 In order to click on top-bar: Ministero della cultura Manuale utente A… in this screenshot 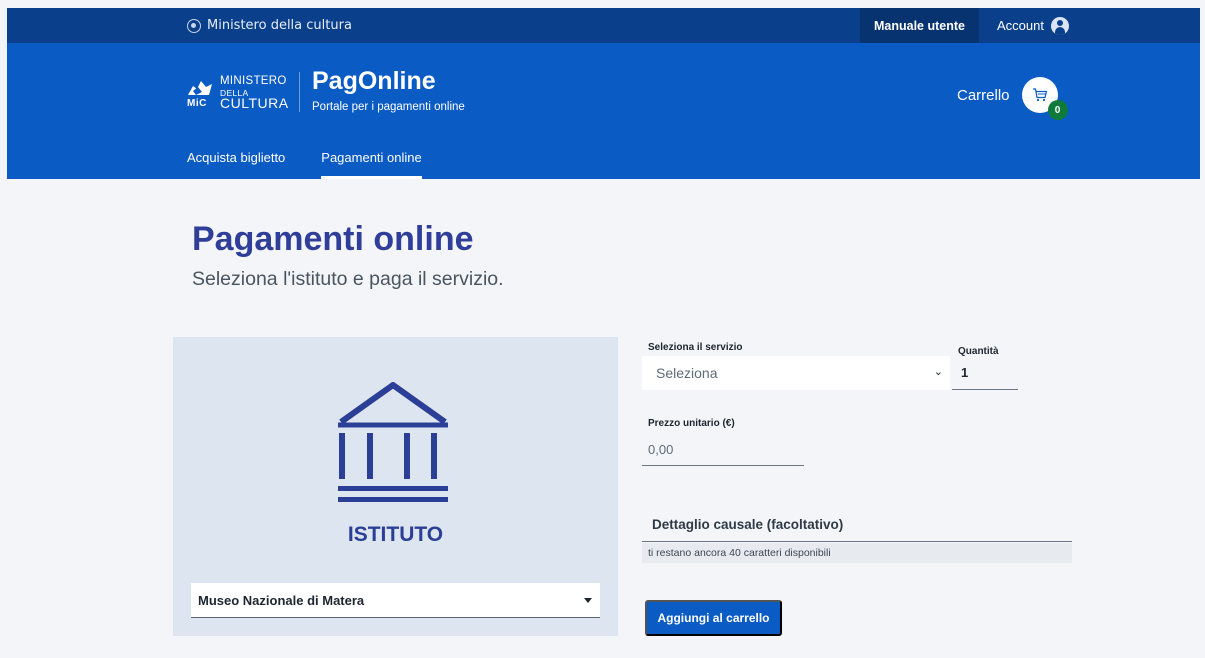, I will do `click(603, 25)`.